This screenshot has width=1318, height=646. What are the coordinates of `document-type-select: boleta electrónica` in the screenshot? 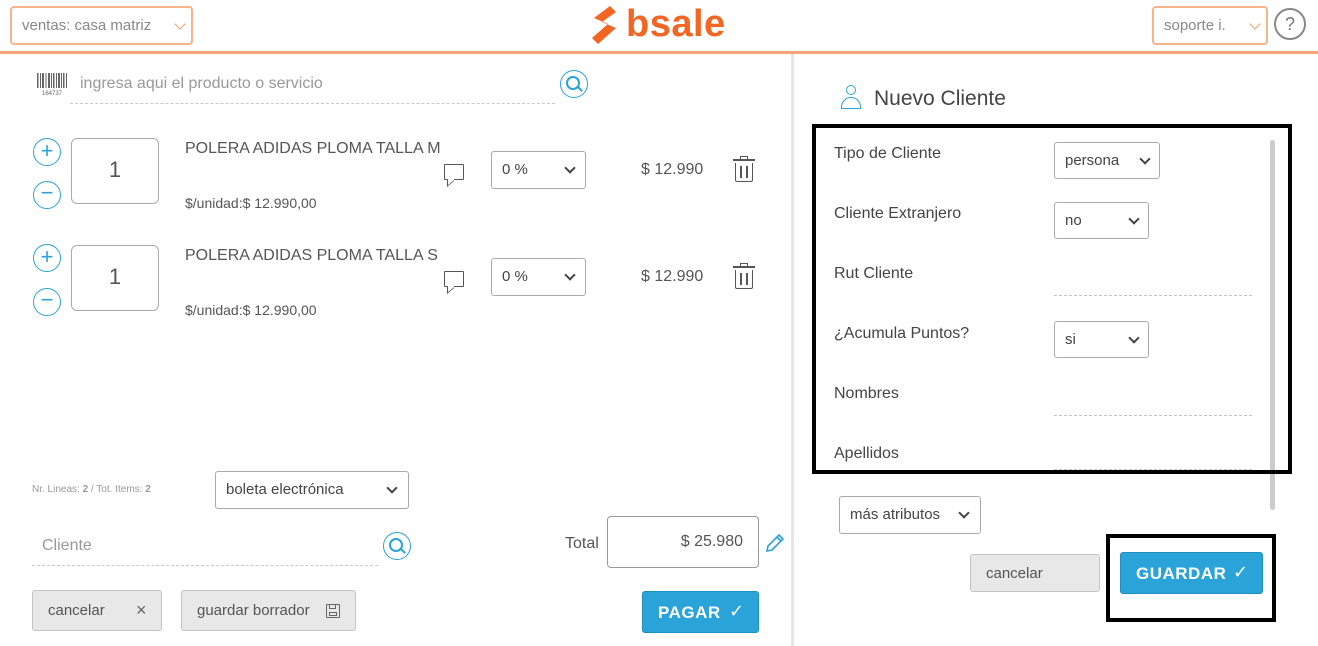 It's located at (312, 490).